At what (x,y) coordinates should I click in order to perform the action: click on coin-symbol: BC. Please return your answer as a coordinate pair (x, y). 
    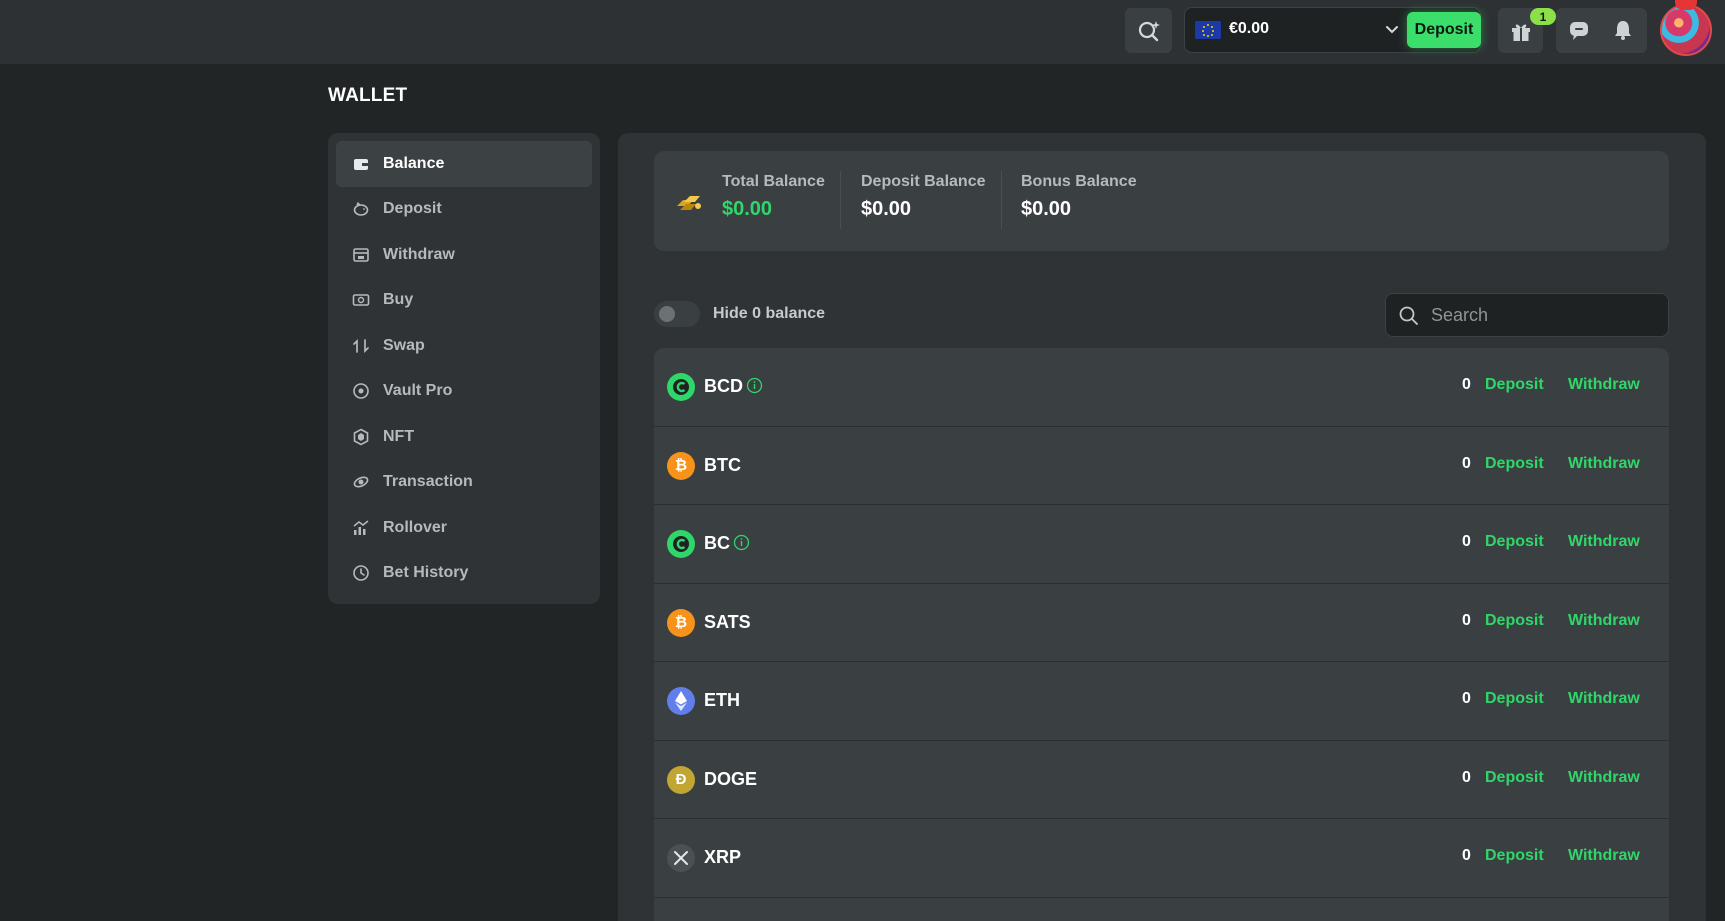
    Looking at the image, I should click on (717, 543).